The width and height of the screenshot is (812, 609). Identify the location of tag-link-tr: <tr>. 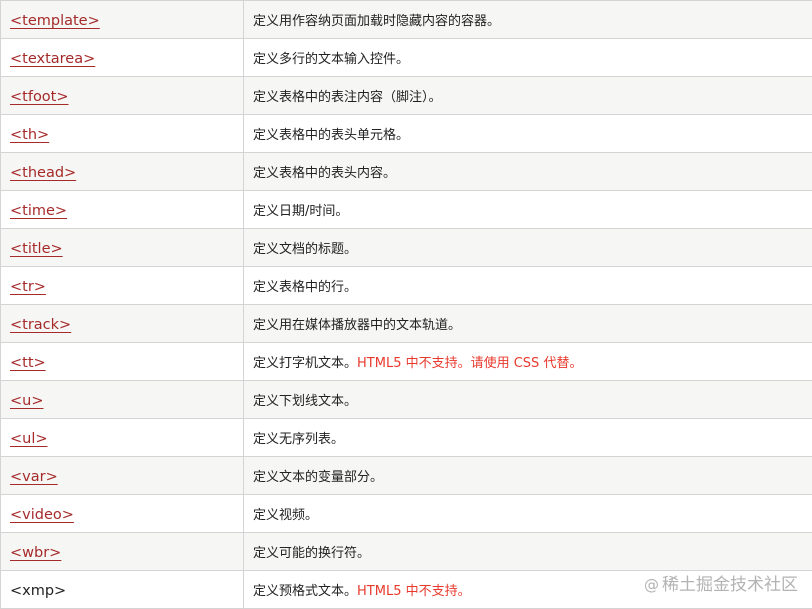
(28, 287).